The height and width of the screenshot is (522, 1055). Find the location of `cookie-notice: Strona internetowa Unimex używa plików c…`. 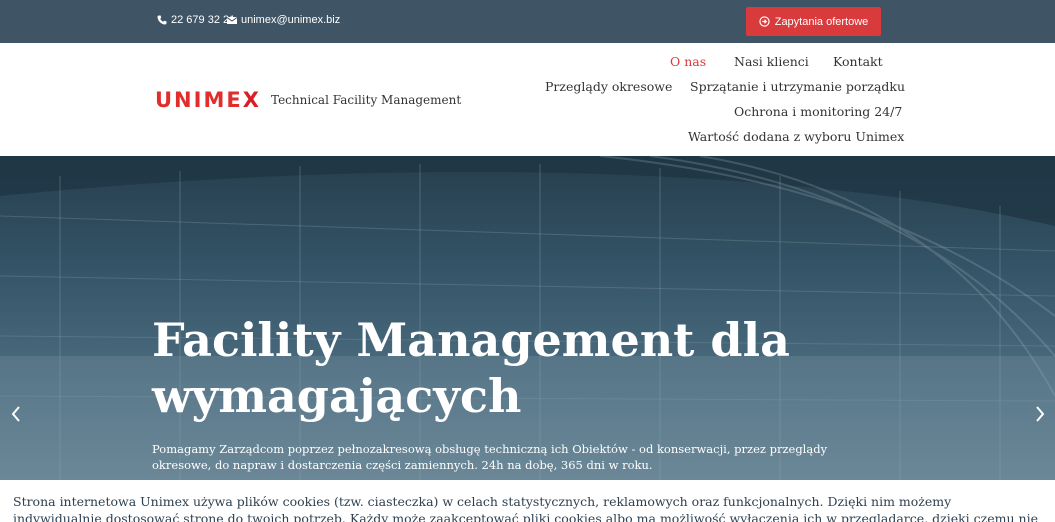

cookie-notice: Strona internetowa Unimex używa plików c… is located at coordinates (527, 501).